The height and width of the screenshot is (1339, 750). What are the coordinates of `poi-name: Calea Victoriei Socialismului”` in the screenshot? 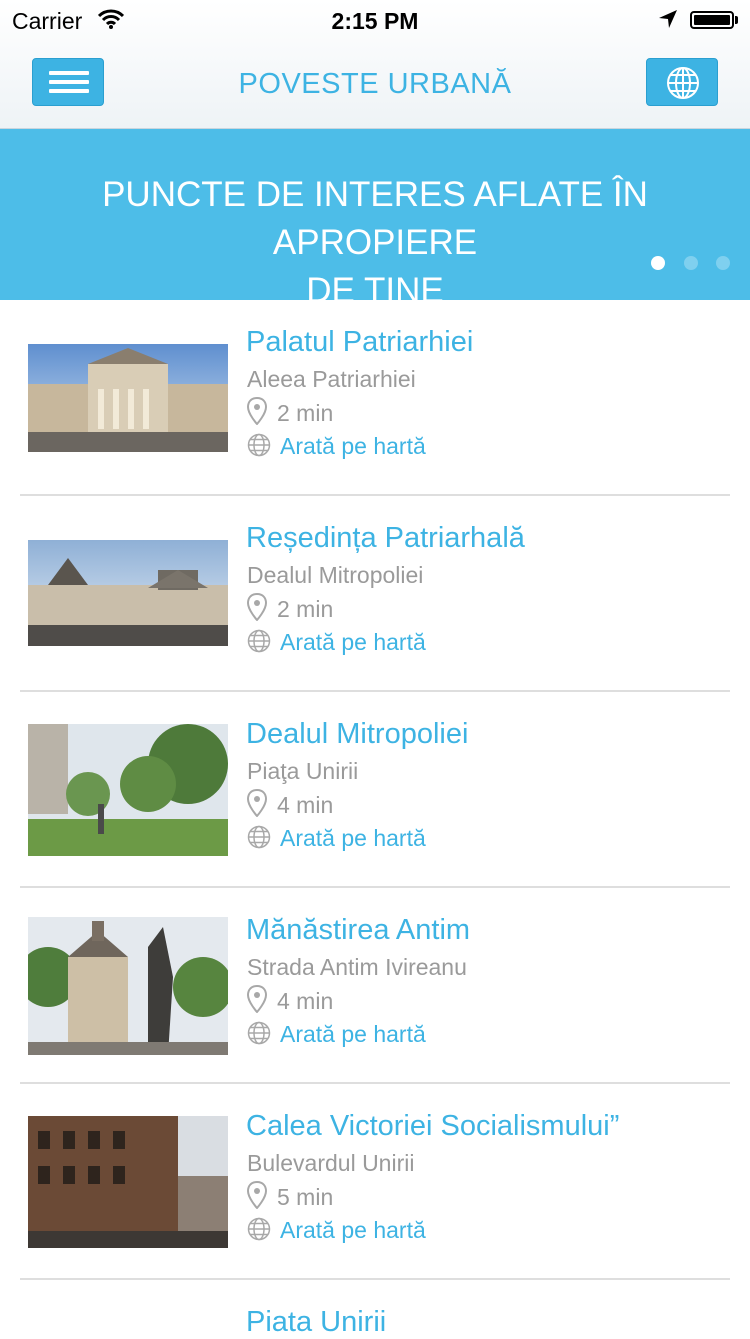 It's located at (432, 1126).